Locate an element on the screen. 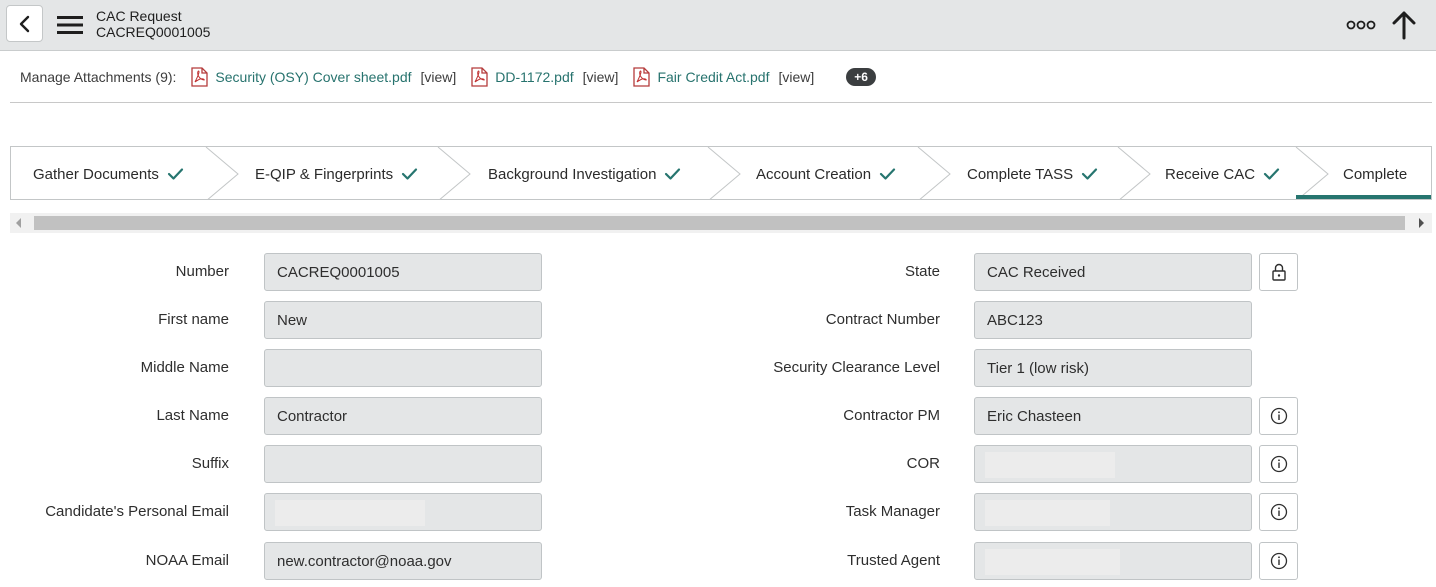 This screenshot has width=1436, height=587. menu-button is located at coordinates (70, 25).